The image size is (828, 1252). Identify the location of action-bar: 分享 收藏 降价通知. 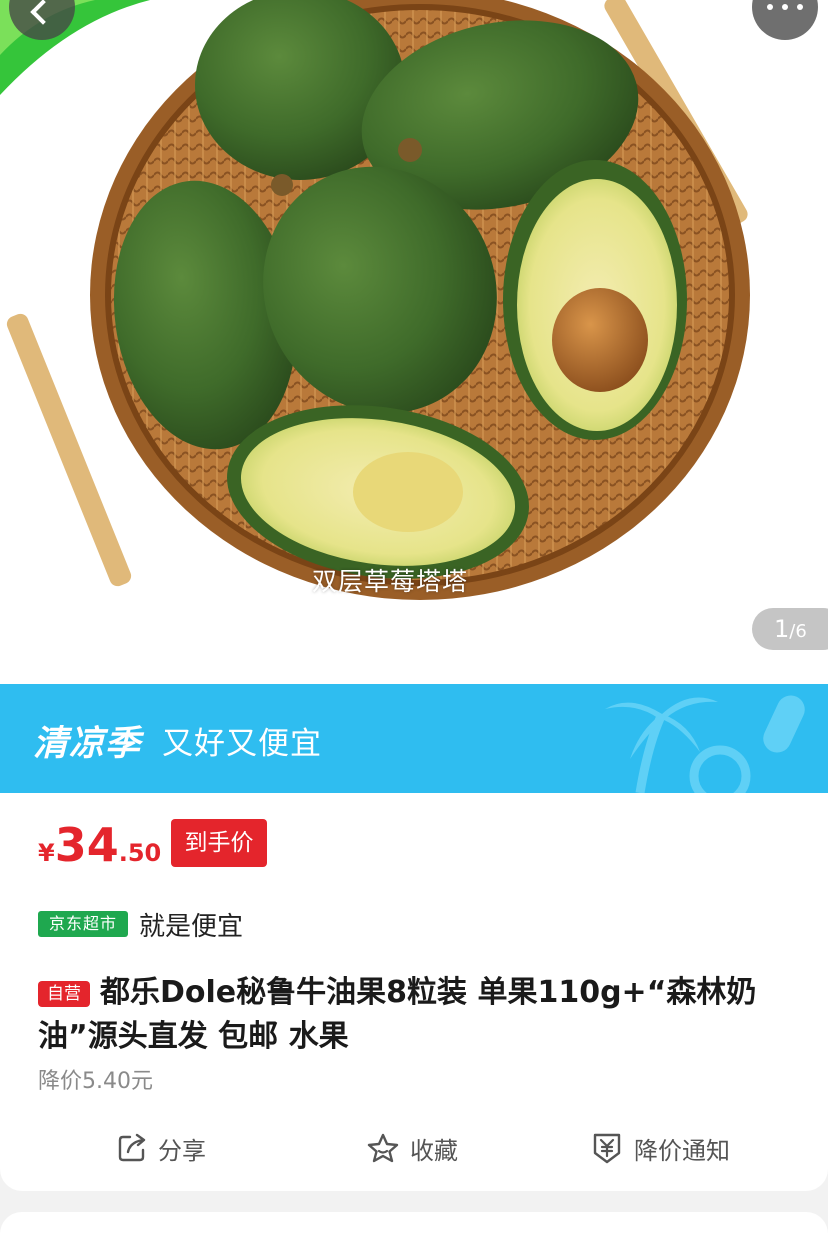
(414, 1148).